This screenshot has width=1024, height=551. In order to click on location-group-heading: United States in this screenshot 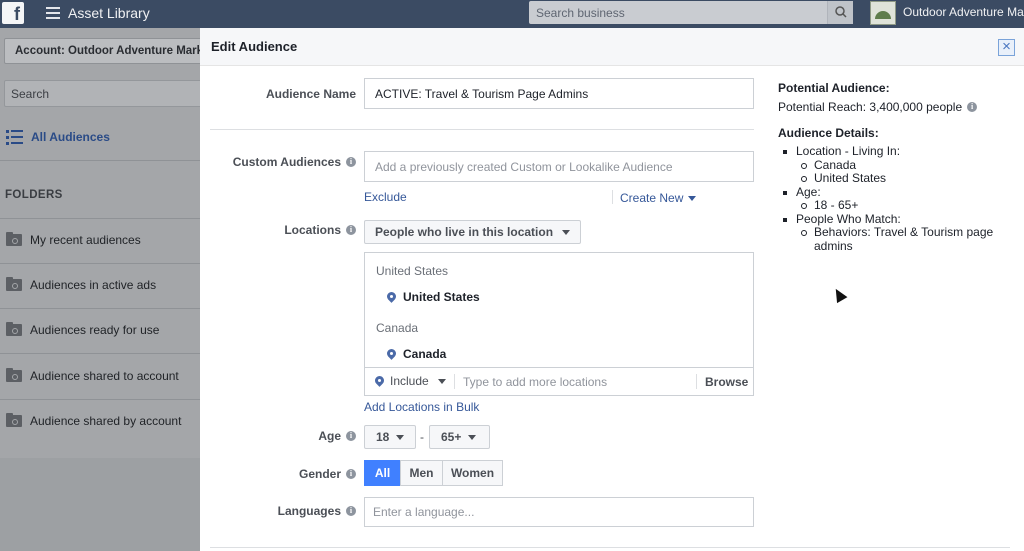, I will do `click(412, 271)`.